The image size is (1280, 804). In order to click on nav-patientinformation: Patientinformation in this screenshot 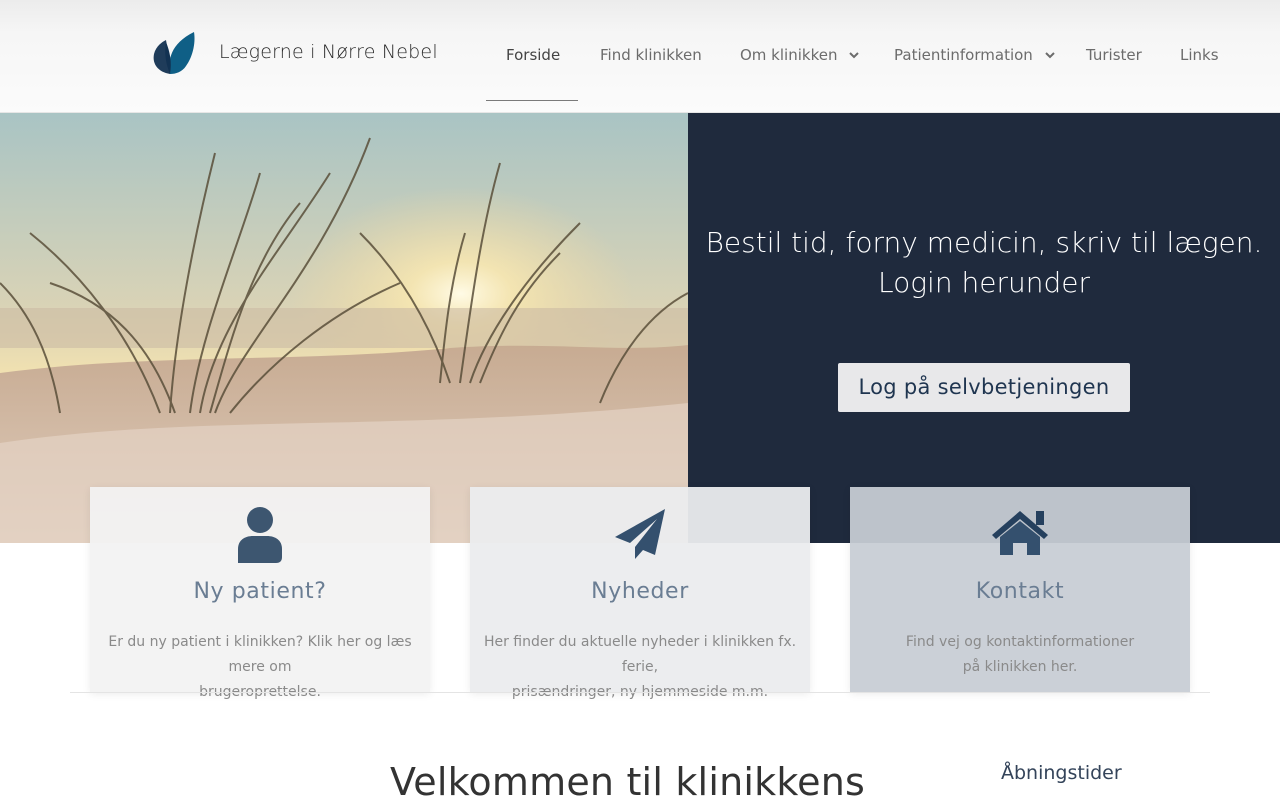, I will do `click(974, 55)`.